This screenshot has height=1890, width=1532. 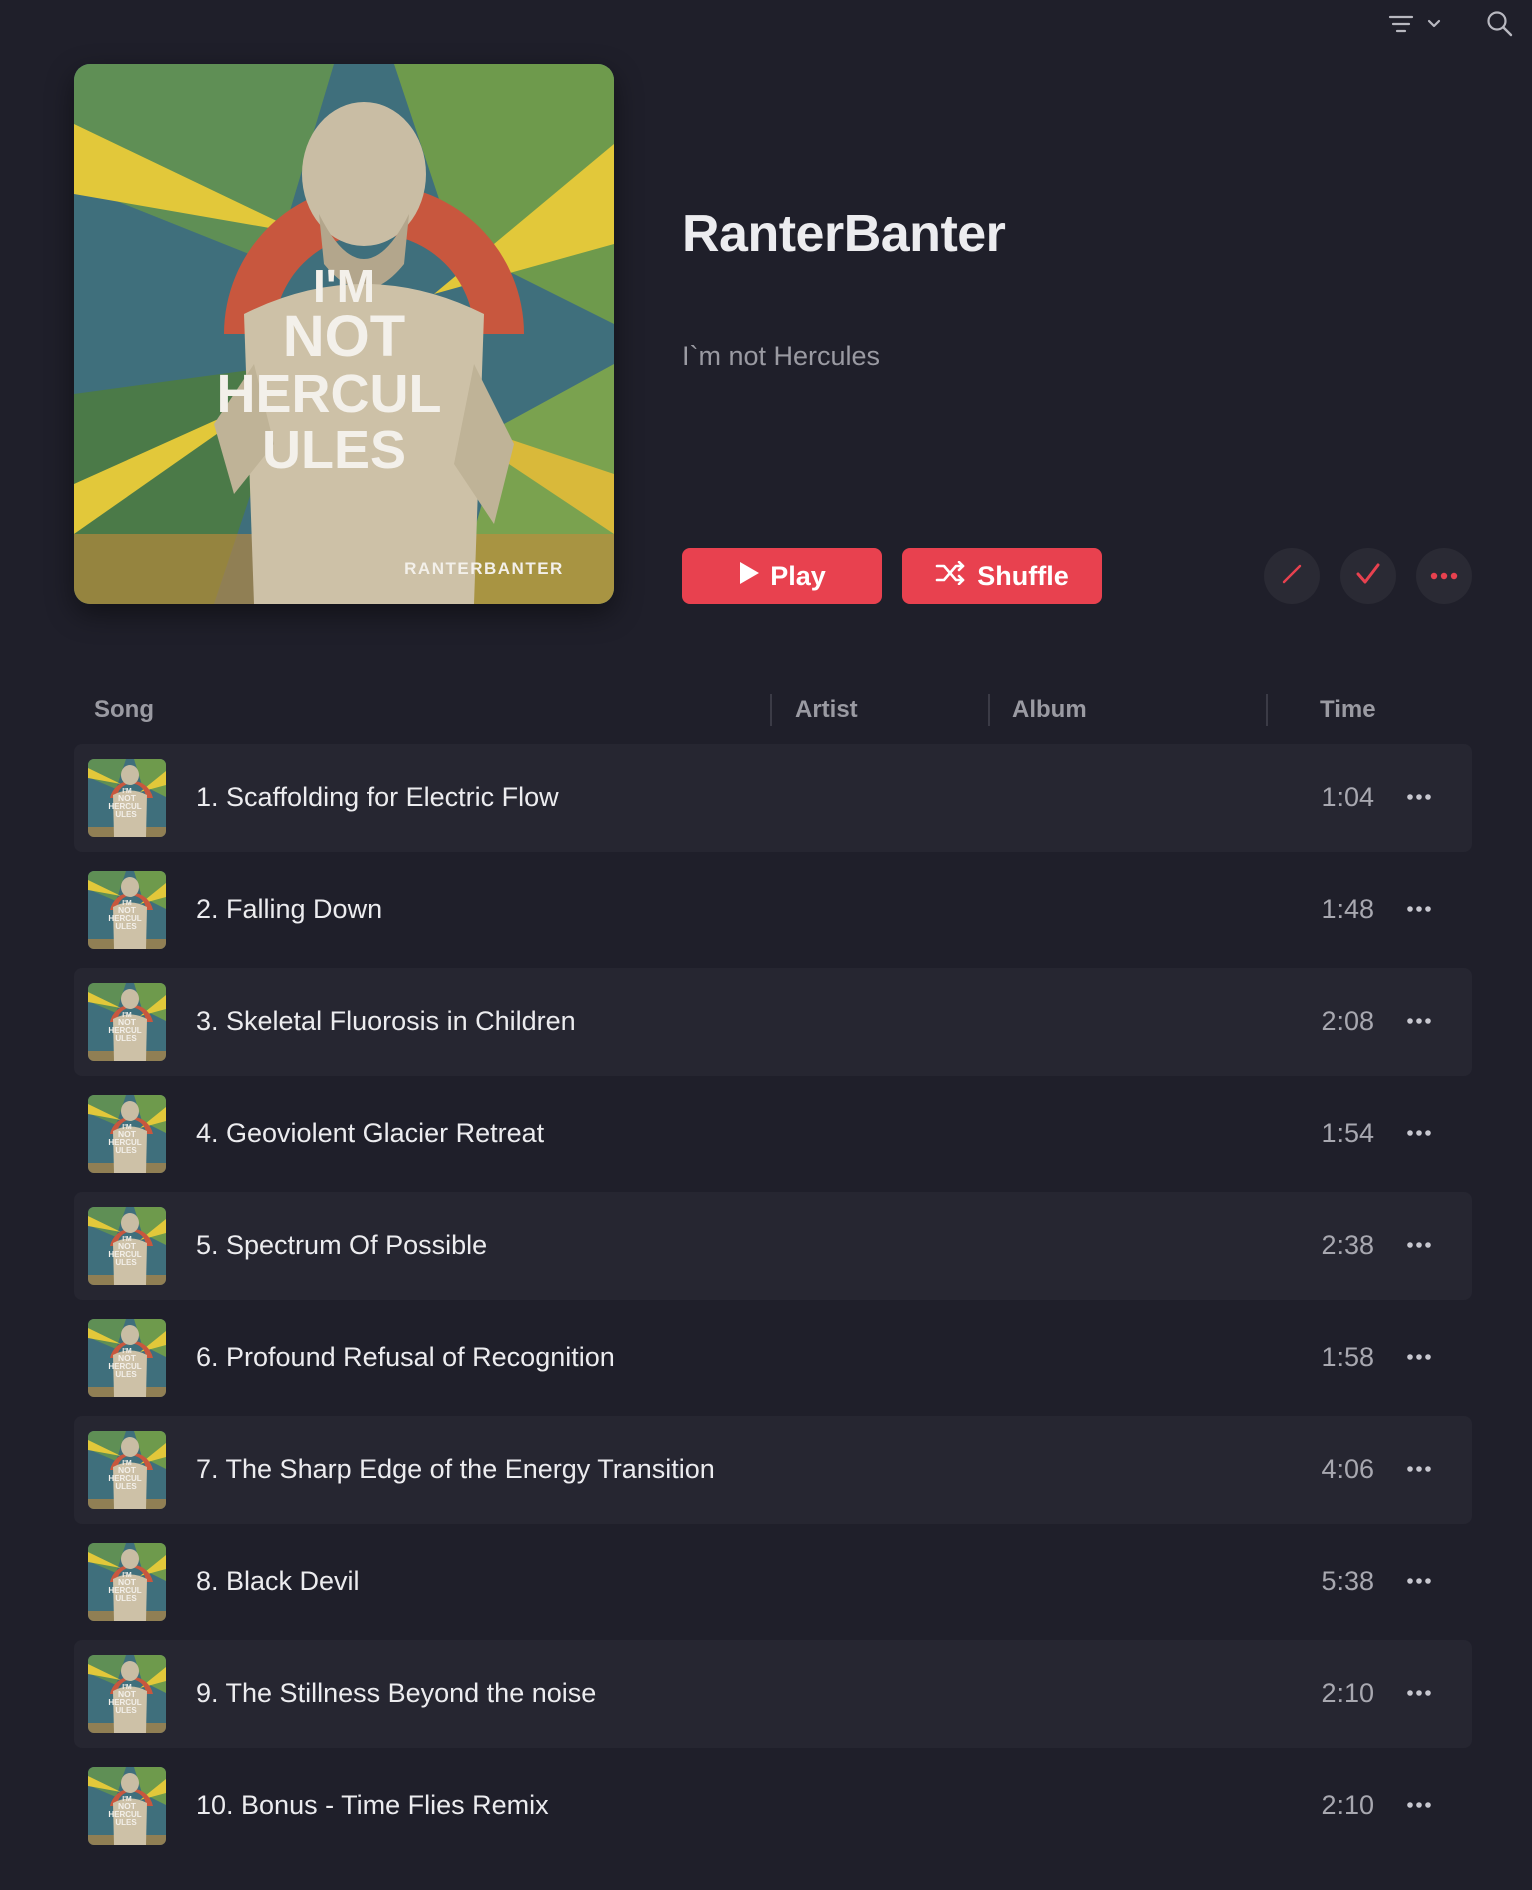 What do you see at coordinates (1434, 24) in the screenshot?
I see `chevron-down-icon` at bounding box center [1434, 24].